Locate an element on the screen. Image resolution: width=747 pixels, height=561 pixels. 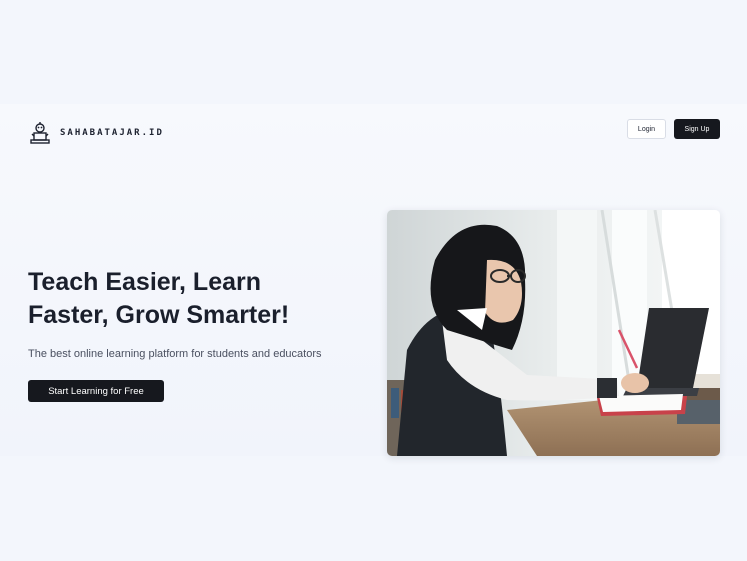
robot-desk-icon is located at coordinates (40, 133).